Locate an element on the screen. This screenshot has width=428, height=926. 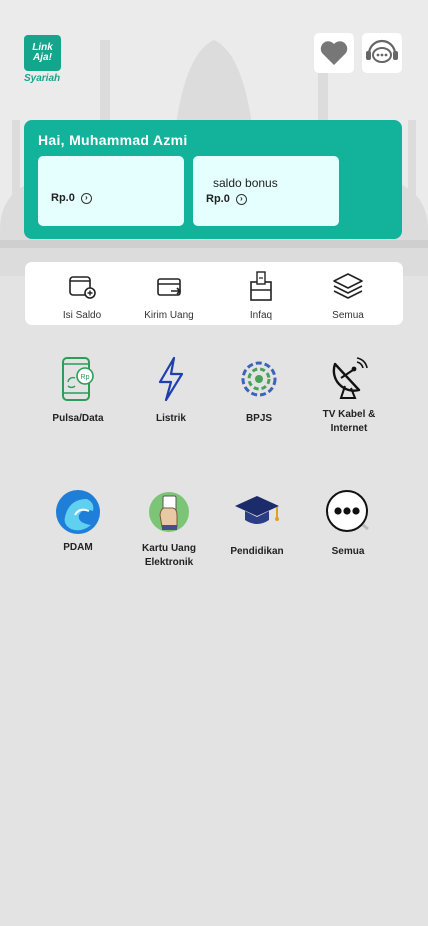
lightning-icon is located at coordinates (171, 379).